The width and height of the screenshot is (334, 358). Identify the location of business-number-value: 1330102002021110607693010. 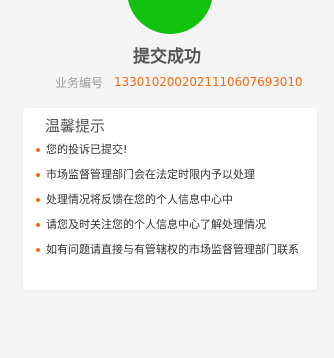
(208, 82).